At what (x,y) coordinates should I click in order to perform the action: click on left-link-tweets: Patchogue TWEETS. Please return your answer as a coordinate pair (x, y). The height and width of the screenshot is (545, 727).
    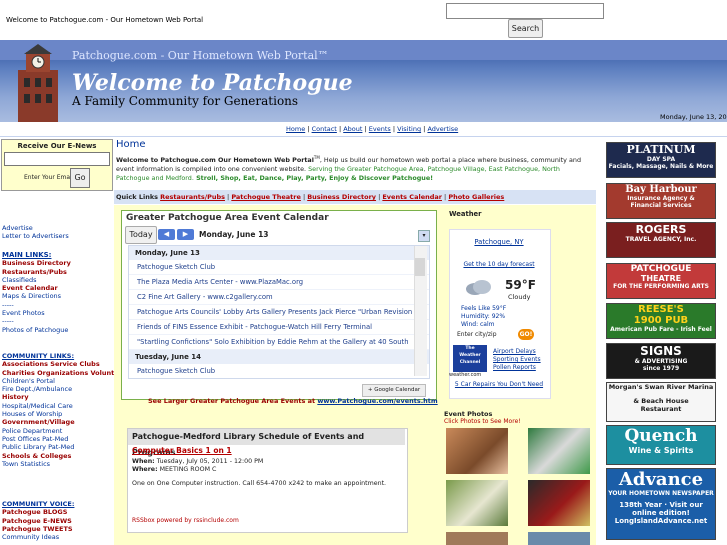
    Looking at the image, I should click on (38, 529).